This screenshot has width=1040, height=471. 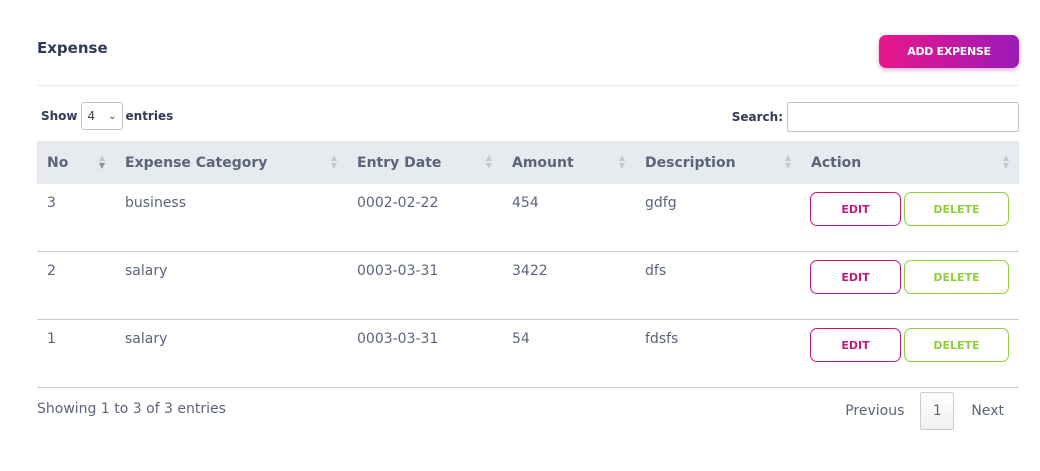 I want to click on cell-amount: 3422, so click(x=530, y=271).